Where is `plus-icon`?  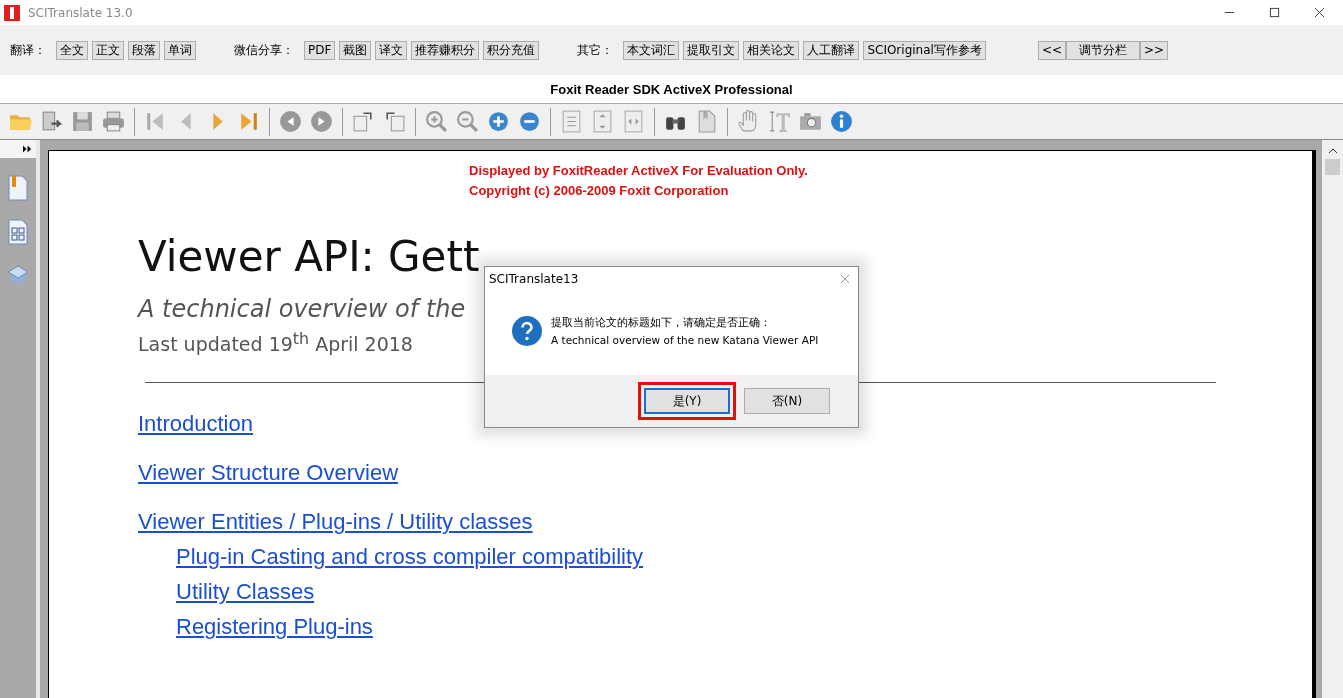
plus-icon is located at coordinates (498, 121).